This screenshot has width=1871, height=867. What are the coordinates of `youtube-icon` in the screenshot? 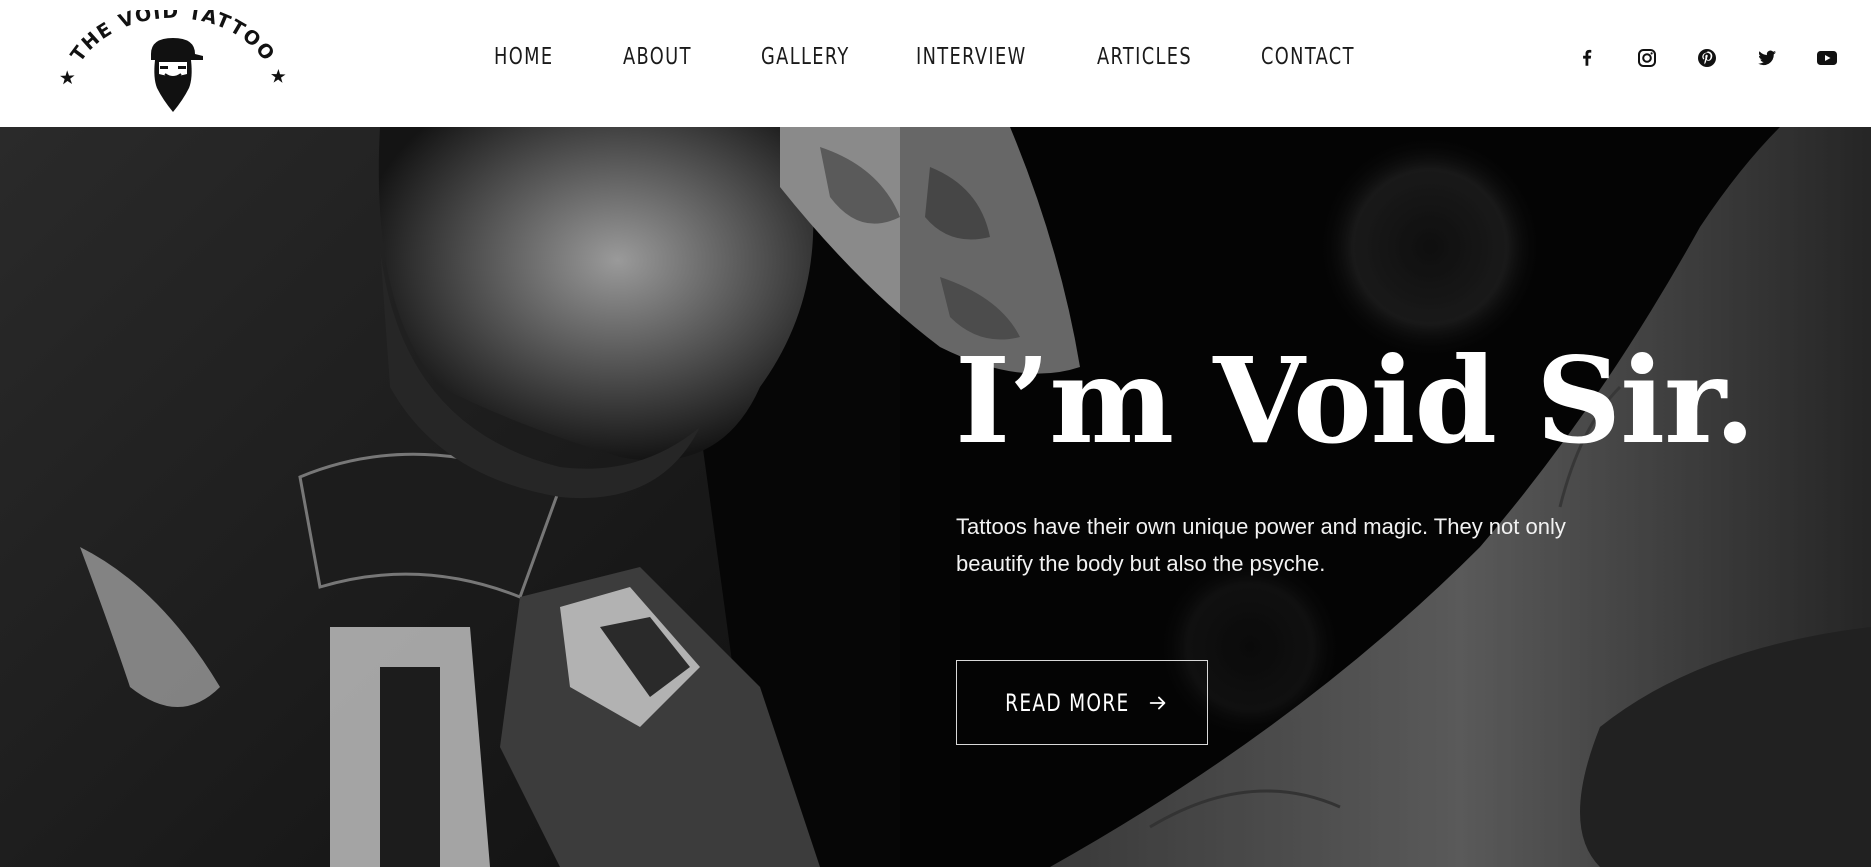 It's located at (1827, 58).